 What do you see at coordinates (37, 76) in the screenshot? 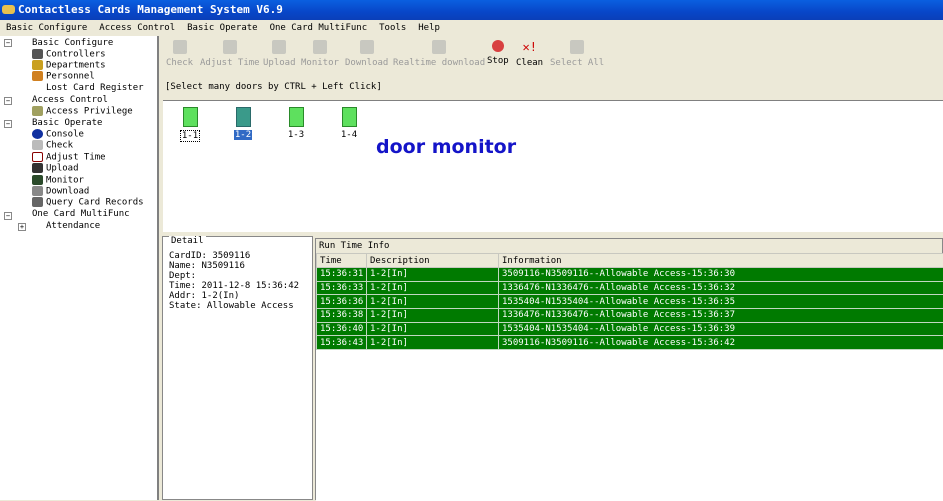
I see `personnel-icon` at bounding box center [37, 76].